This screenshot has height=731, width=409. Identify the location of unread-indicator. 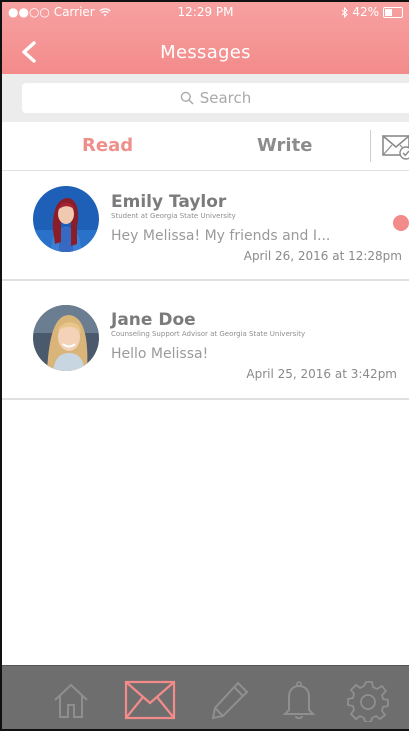
(401, 223).